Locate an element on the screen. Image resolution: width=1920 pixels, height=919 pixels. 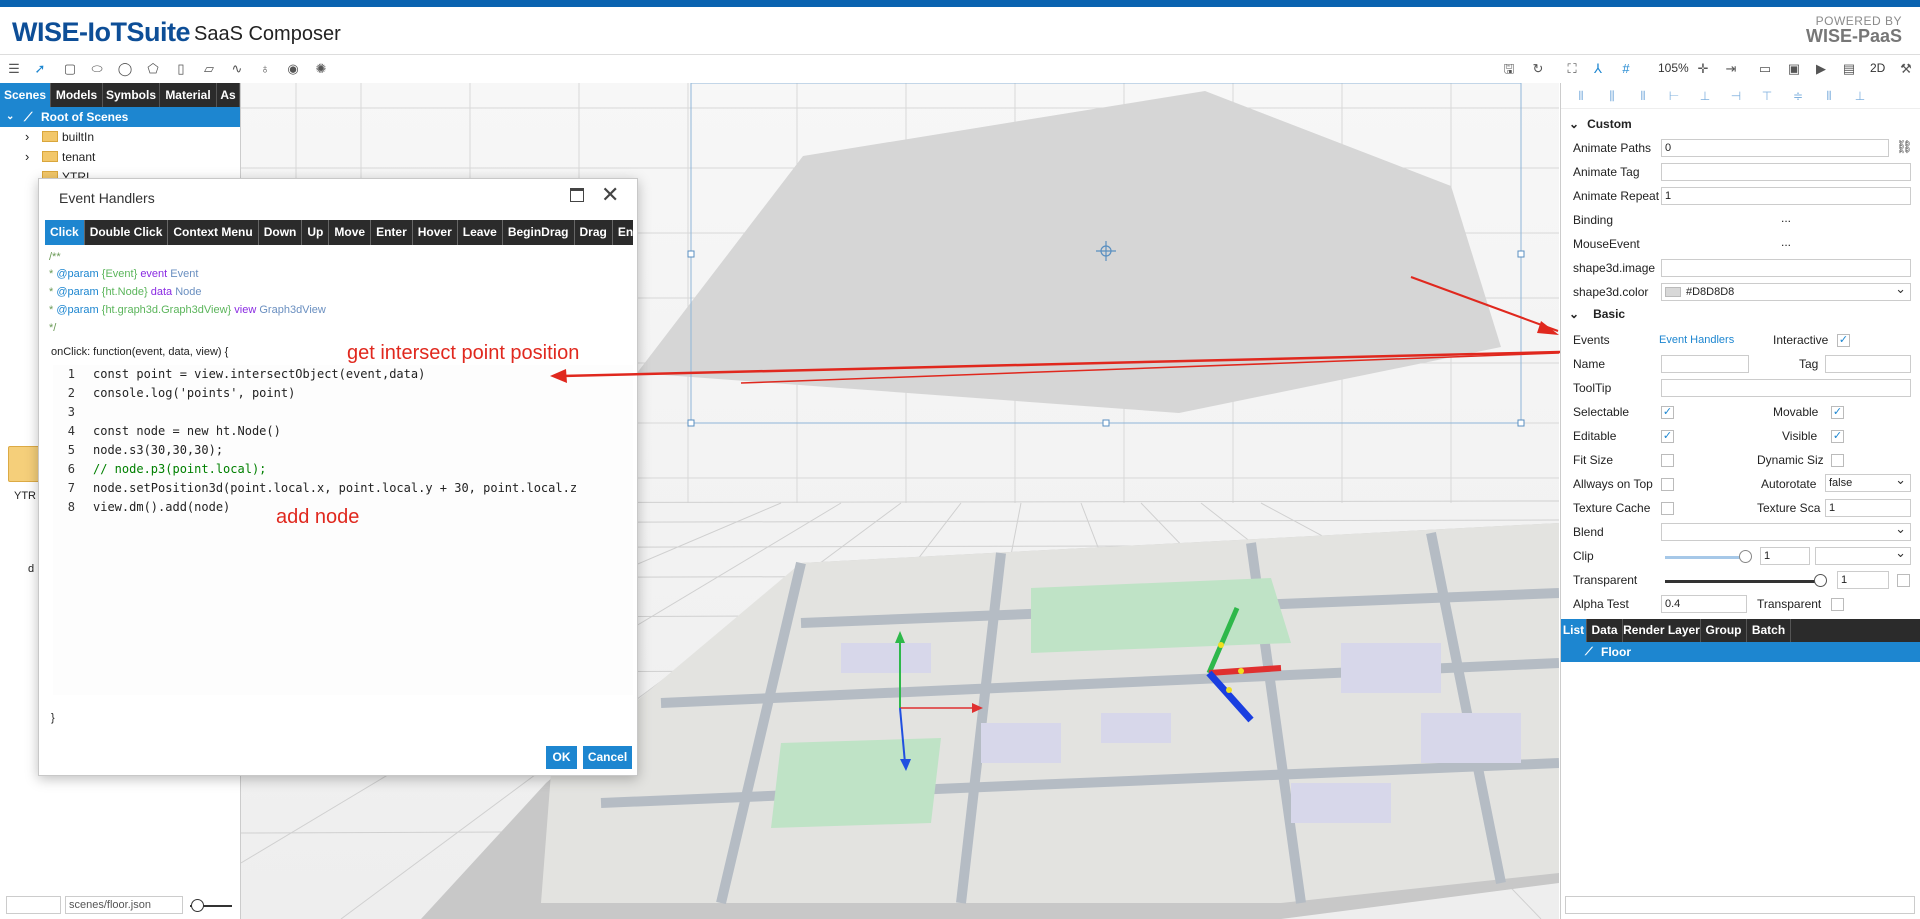
play-icon: ▶ is located at coordinates (1821, 69).